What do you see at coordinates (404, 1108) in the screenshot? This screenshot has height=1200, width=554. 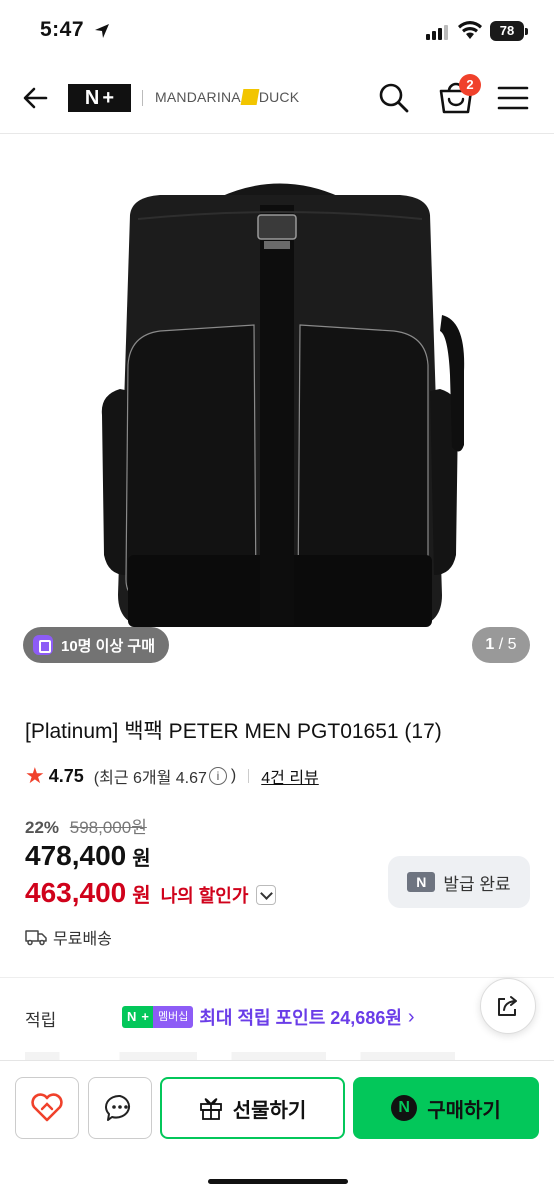 I see `naver-pay-icon: N` at bounding box center [404, 1108].